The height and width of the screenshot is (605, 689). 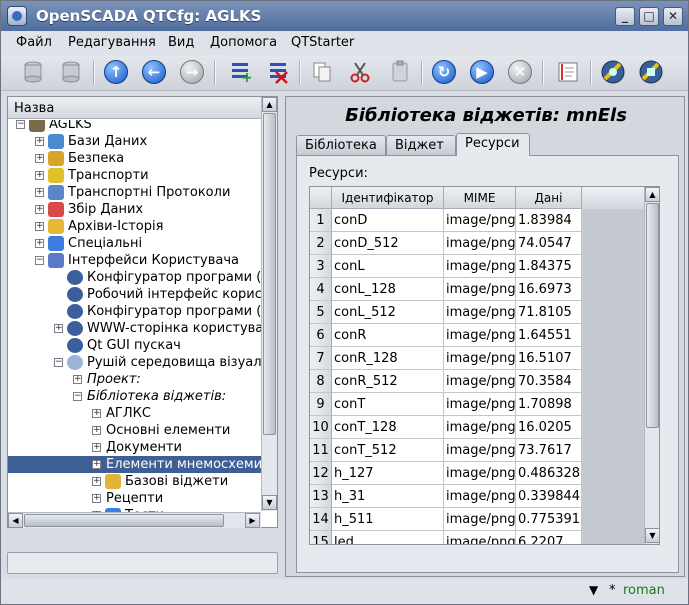 I want to click on tree-horizontal-scrollbar: ◀ ▶, so click(x=134, y=520).